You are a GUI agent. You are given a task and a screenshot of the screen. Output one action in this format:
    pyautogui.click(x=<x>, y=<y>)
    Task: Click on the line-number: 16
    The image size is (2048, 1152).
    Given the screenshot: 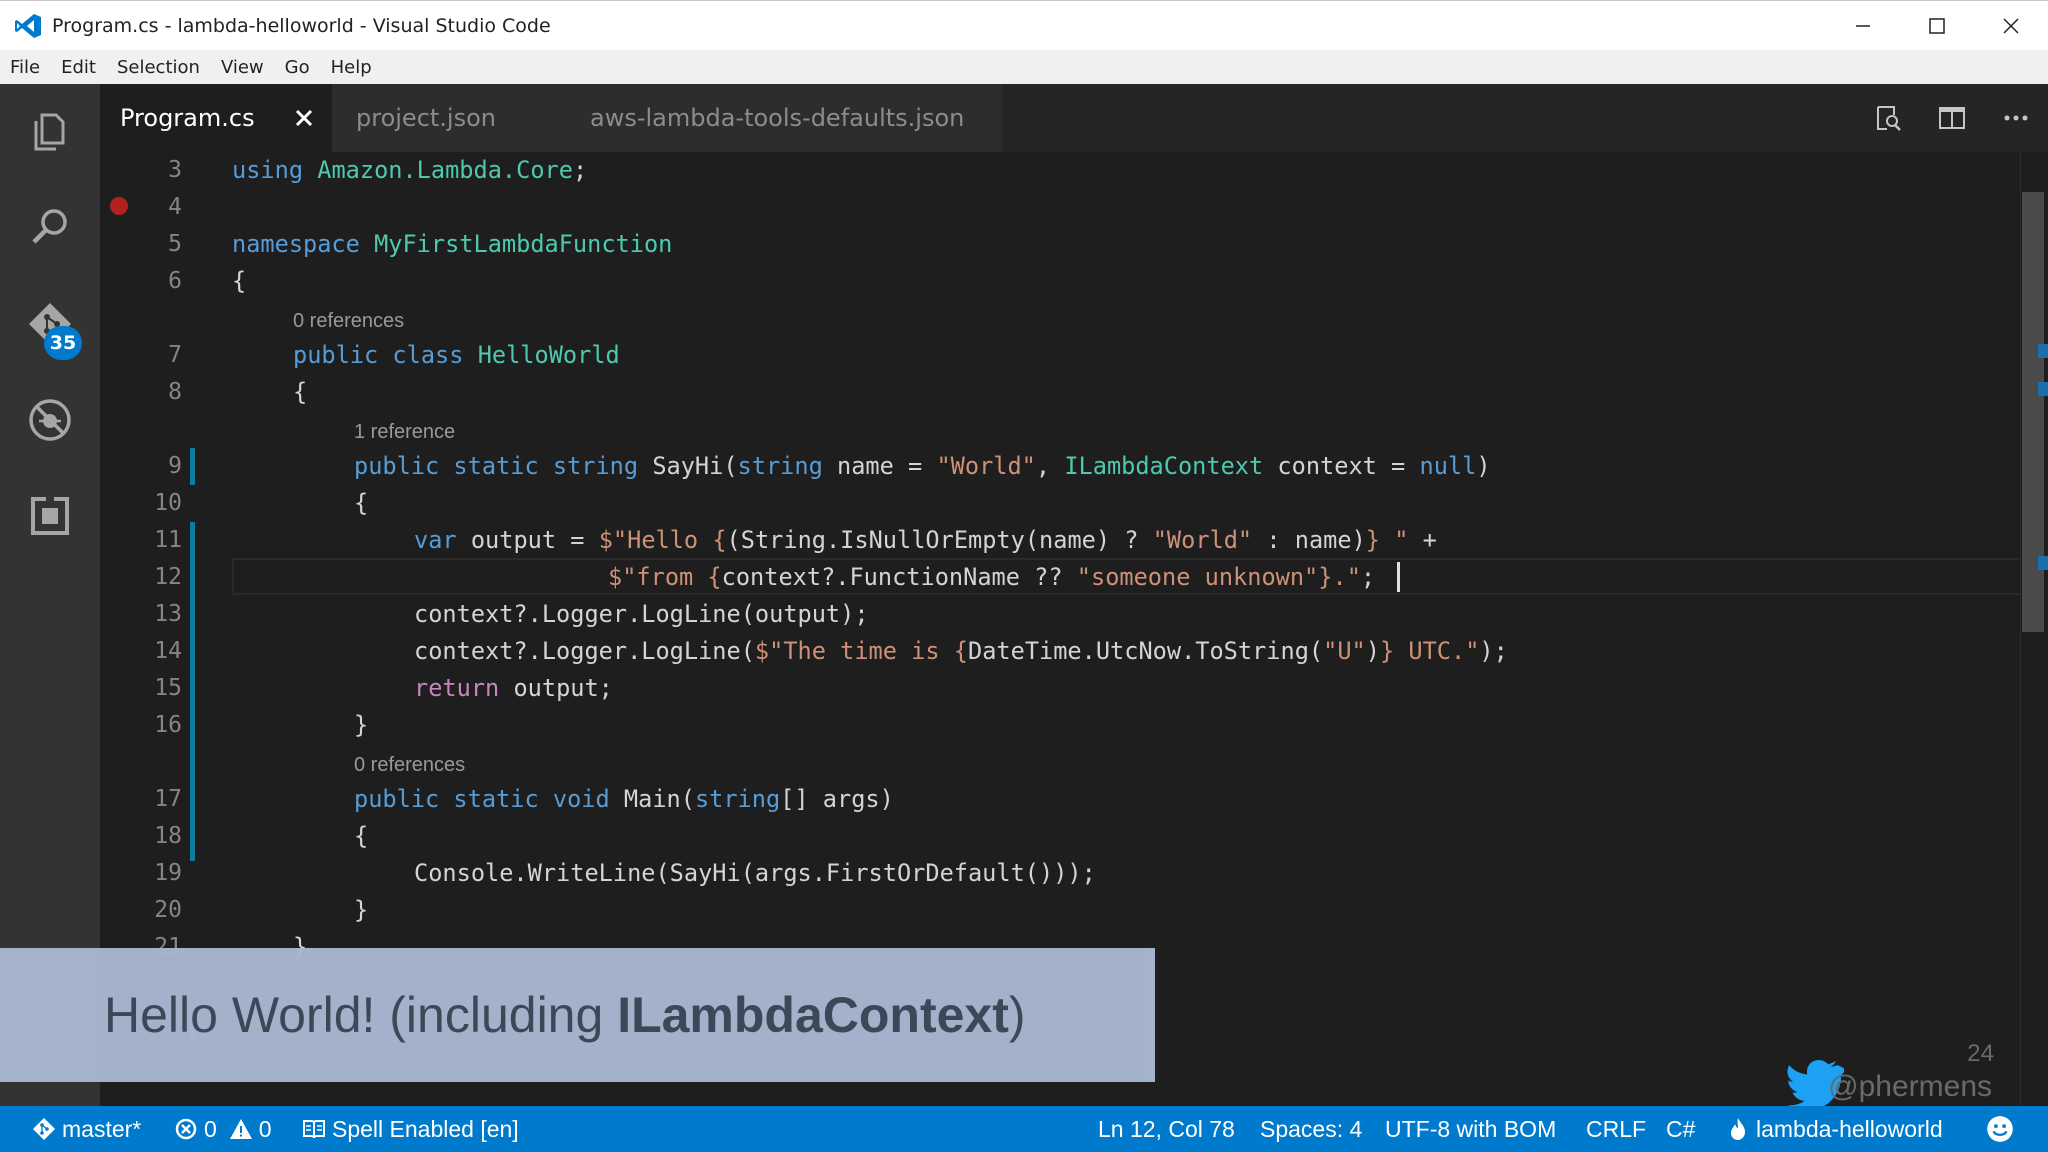 What is the action you would take?
    pyautogui.click(x=168, y=725)
    